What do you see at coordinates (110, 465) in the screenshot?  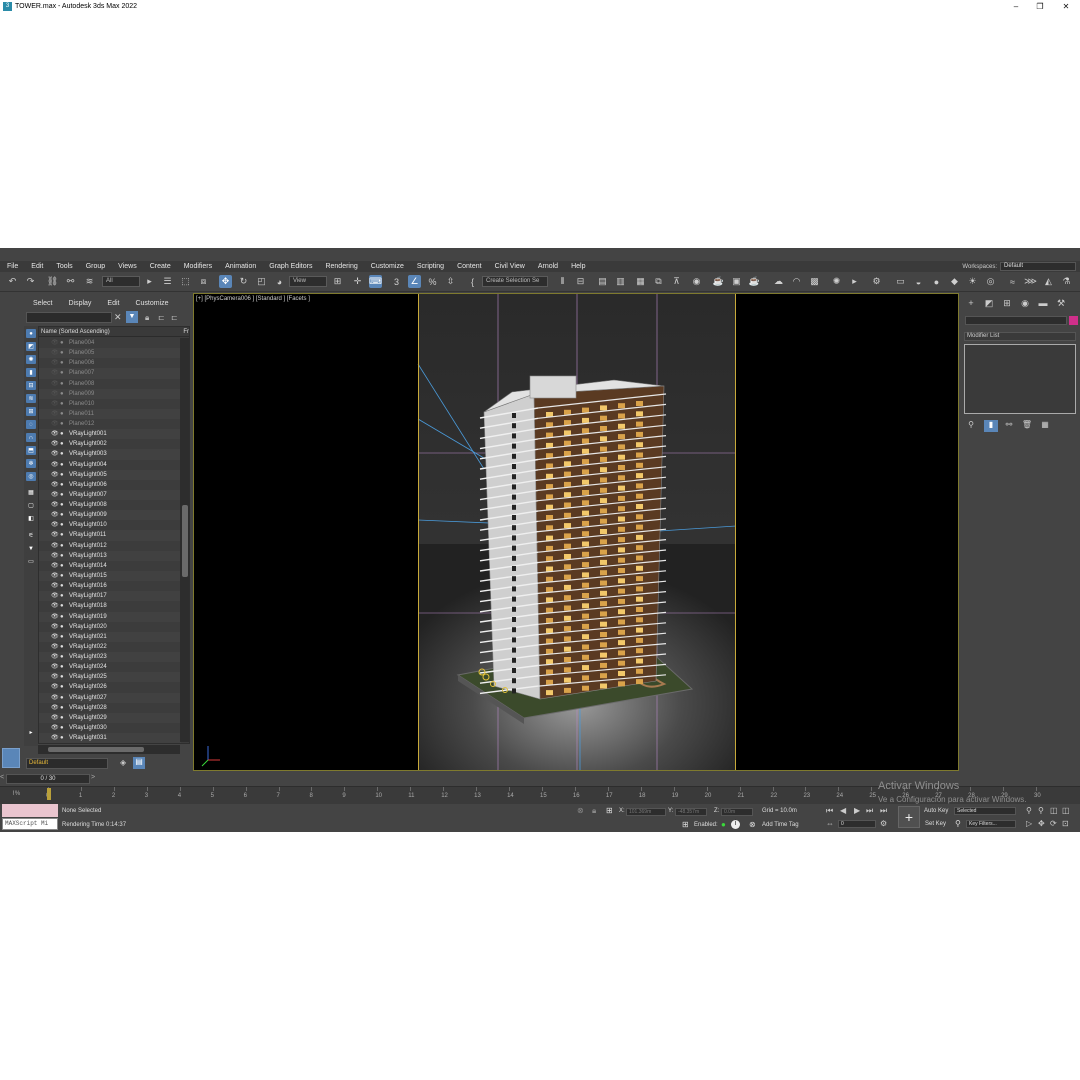 I see `list-item: 👁︎ ● VRayLight004` at bounding box center [110, 465].